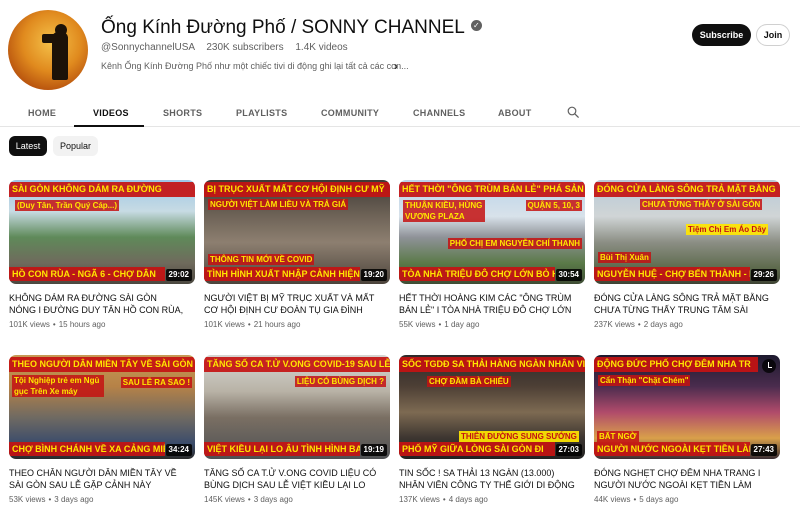 This screenshot has height=513, width=800. I want to click on view-count: 137K views, so click(419, 499).